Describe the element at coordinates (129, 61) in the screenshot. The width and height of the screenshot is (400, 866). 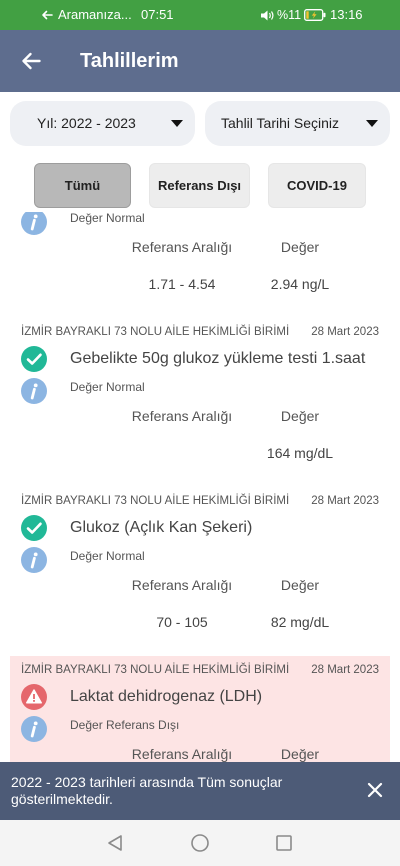
I see `page-title: Tahlillerim` at that location.